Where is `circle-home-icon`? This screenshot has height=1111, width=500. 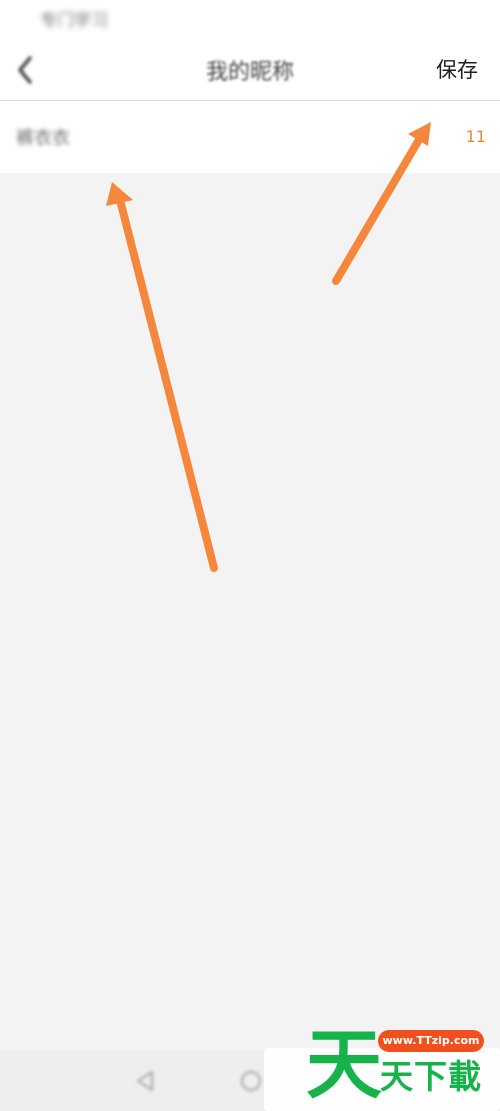
circle-home-icon is located at coordinates (251, 1081).